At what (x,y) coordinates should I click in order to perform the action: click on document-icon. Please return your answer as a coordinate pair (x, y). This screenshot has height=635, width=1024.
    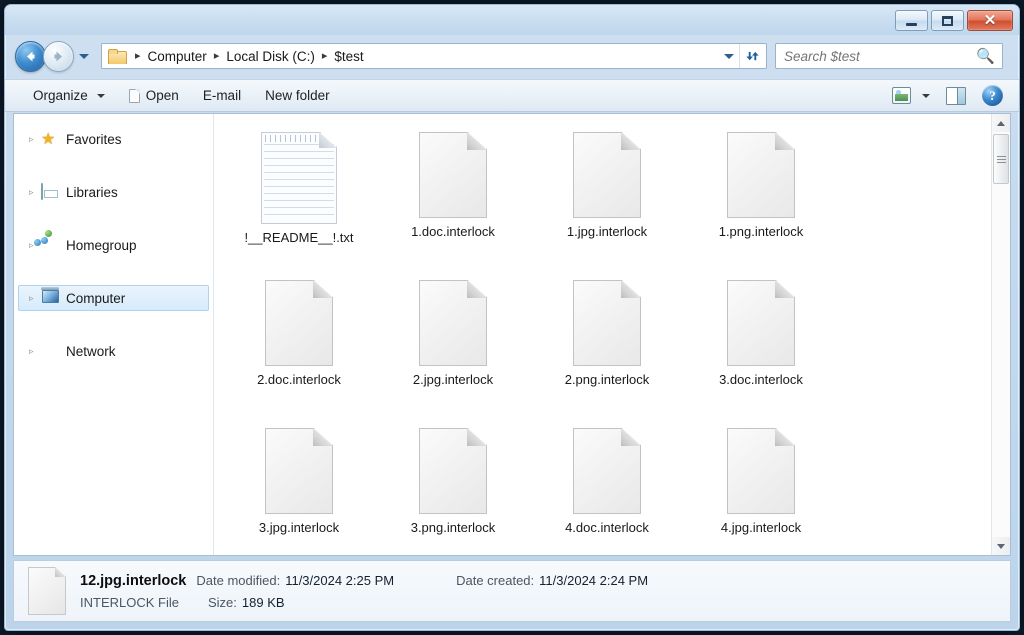
    Looking at the image, I should click on (134, 95).